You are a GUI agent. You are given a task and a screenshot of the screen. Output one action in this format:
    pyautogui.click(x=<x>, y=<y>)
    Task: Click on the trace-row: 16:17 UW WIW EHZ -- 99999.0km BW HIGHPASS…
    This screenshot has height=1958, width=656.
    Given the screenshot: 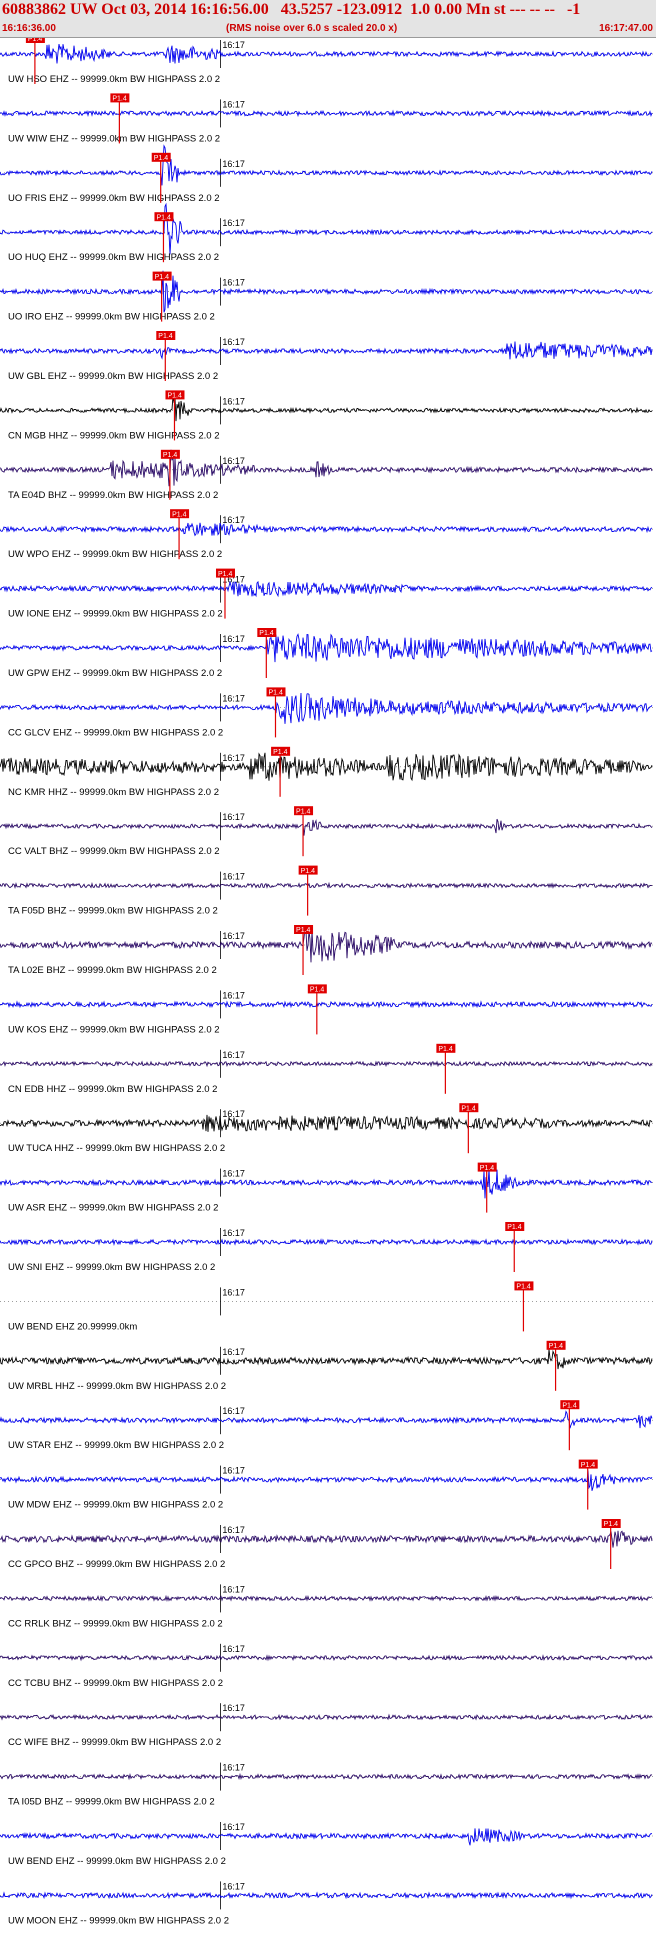 What is the action you would take?
    pyautogui.click(x=328, y=118)
    